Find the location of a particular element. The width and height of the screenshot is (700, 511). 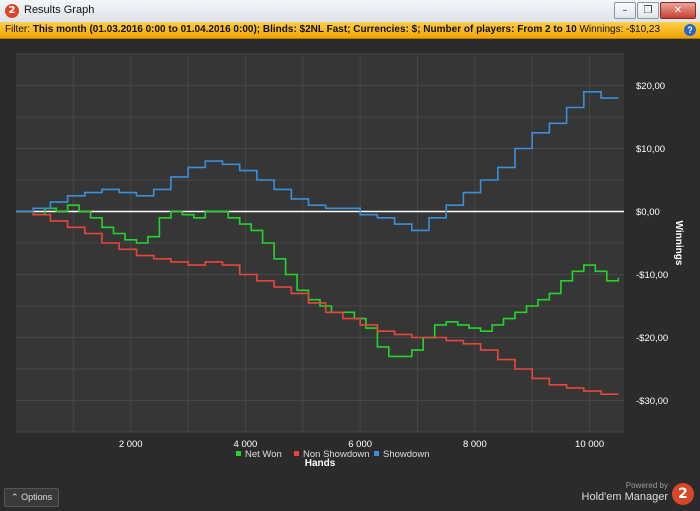

restore-button: ❐ is located at coordinates (648, 10).